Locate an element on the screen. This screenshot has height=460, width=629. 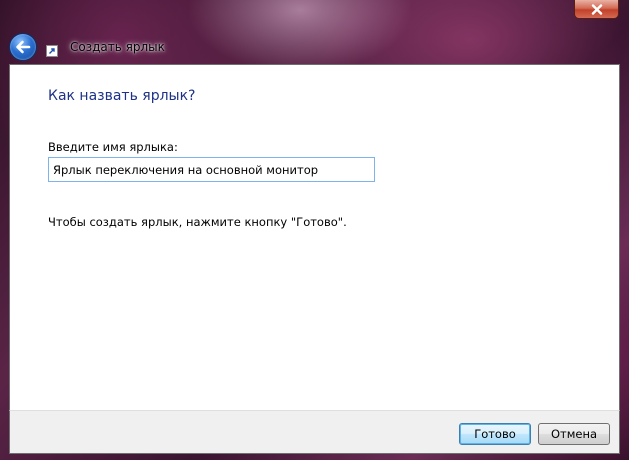
window-title: Создать ярлык is located at coordinates (117, 47).